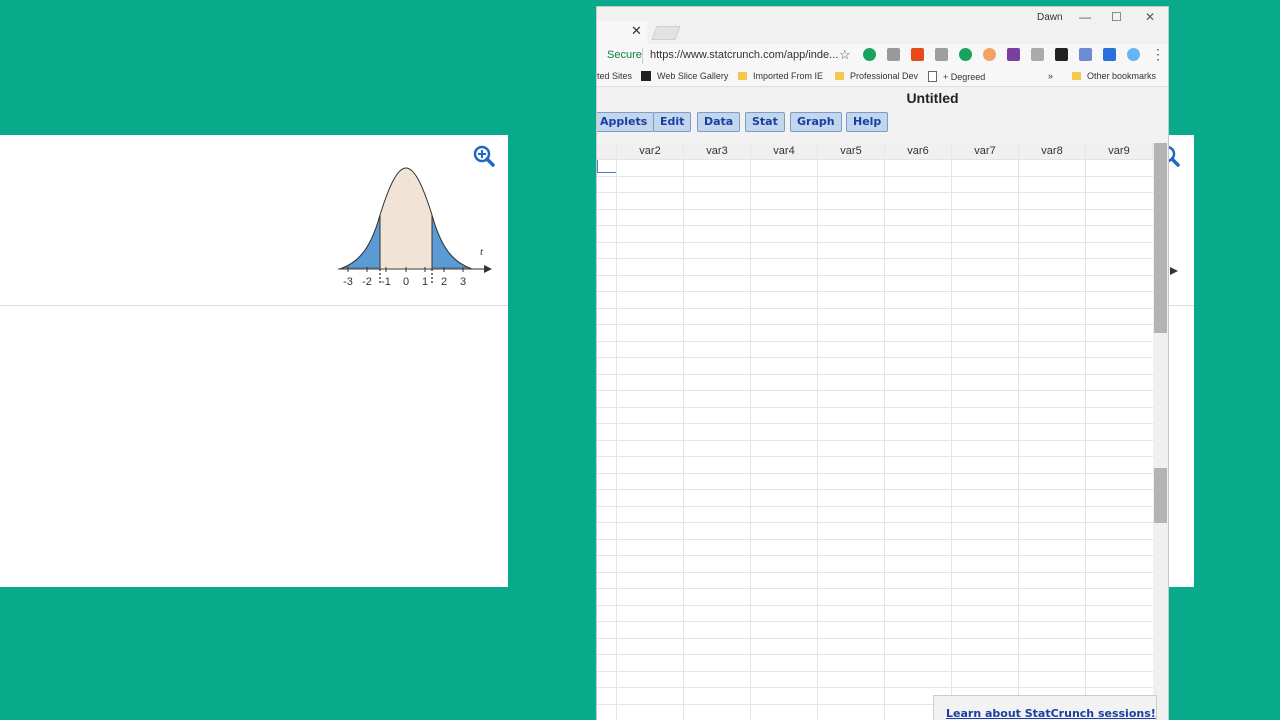 The image size is (1280, 720). What do you see at coordinates (1013, 54) in the screenshot?
I see `extension-onenote-icon` at bounding box center [1013, 54].